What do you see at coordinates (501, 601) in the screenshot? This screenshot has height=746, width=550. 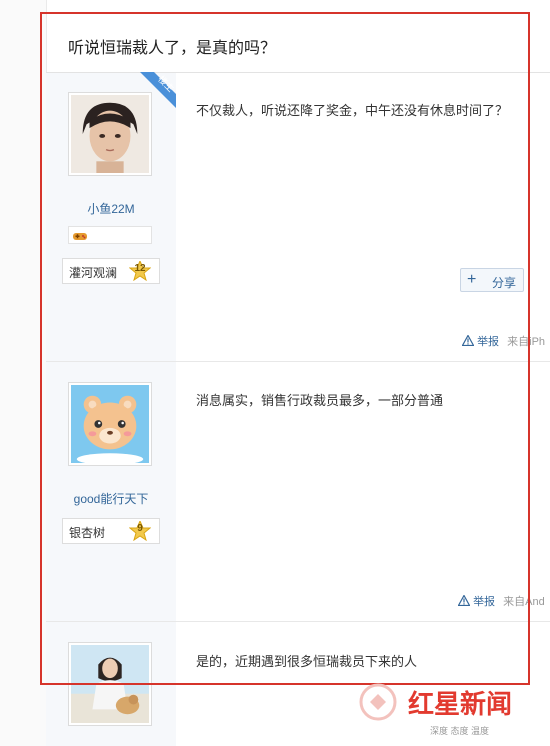 I see `post-footer: 举报 来自And` at bounding box center [501, 601].